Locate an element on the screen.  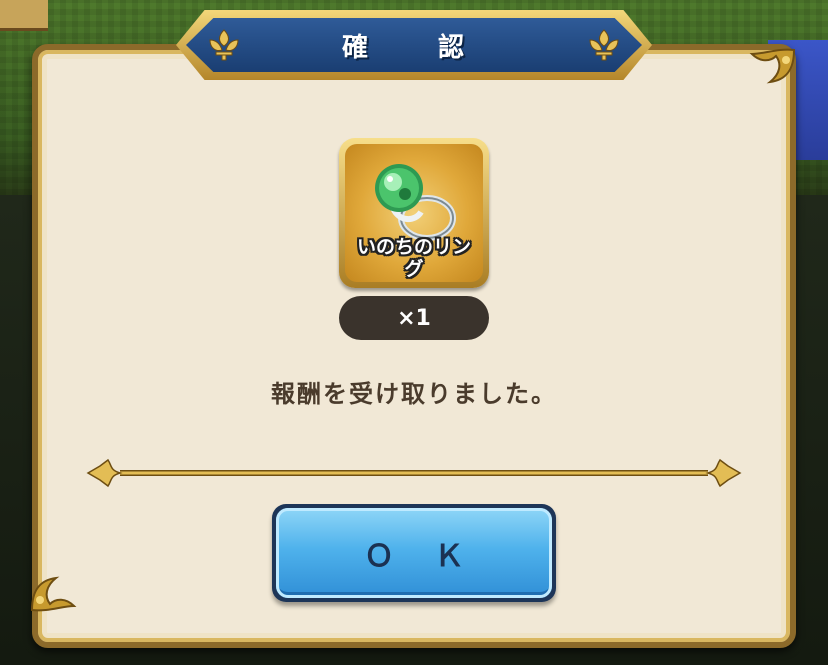
ok-button-frame: ＯＫ is located at coordinates (414, 553).